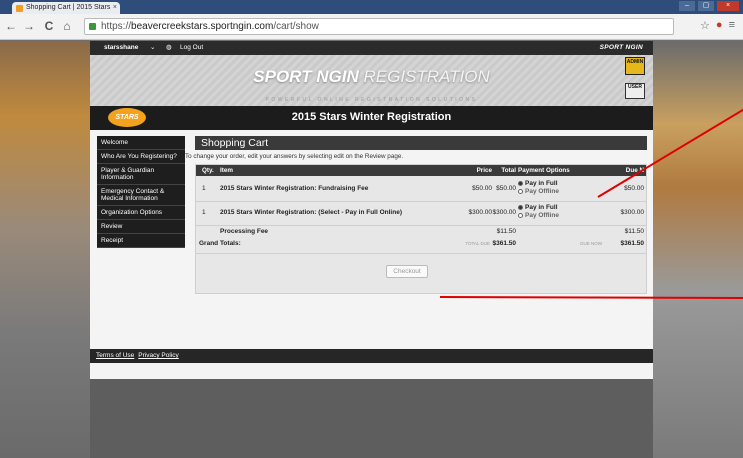 This screenshot has width=743, height=458. I want to click on header-item: Item, so click(226, 170).